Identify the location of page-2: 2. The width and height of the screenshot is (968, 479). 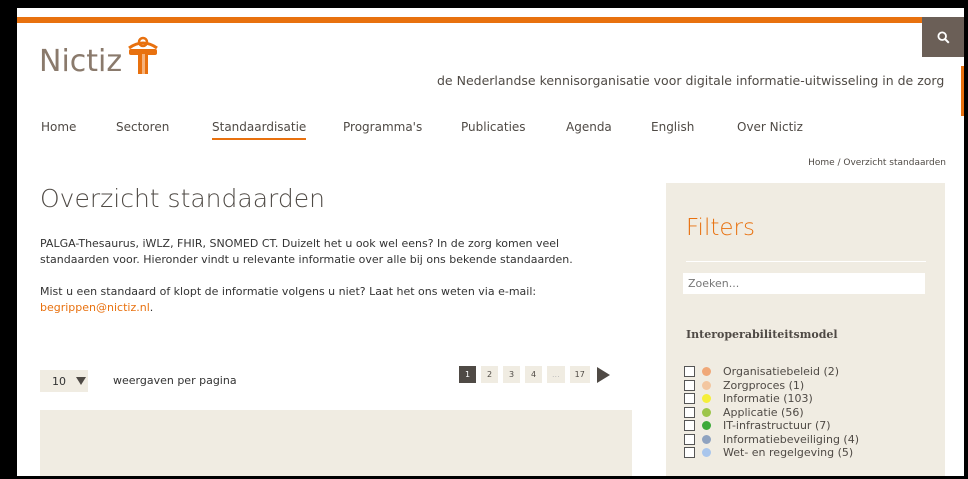
(489, 374).